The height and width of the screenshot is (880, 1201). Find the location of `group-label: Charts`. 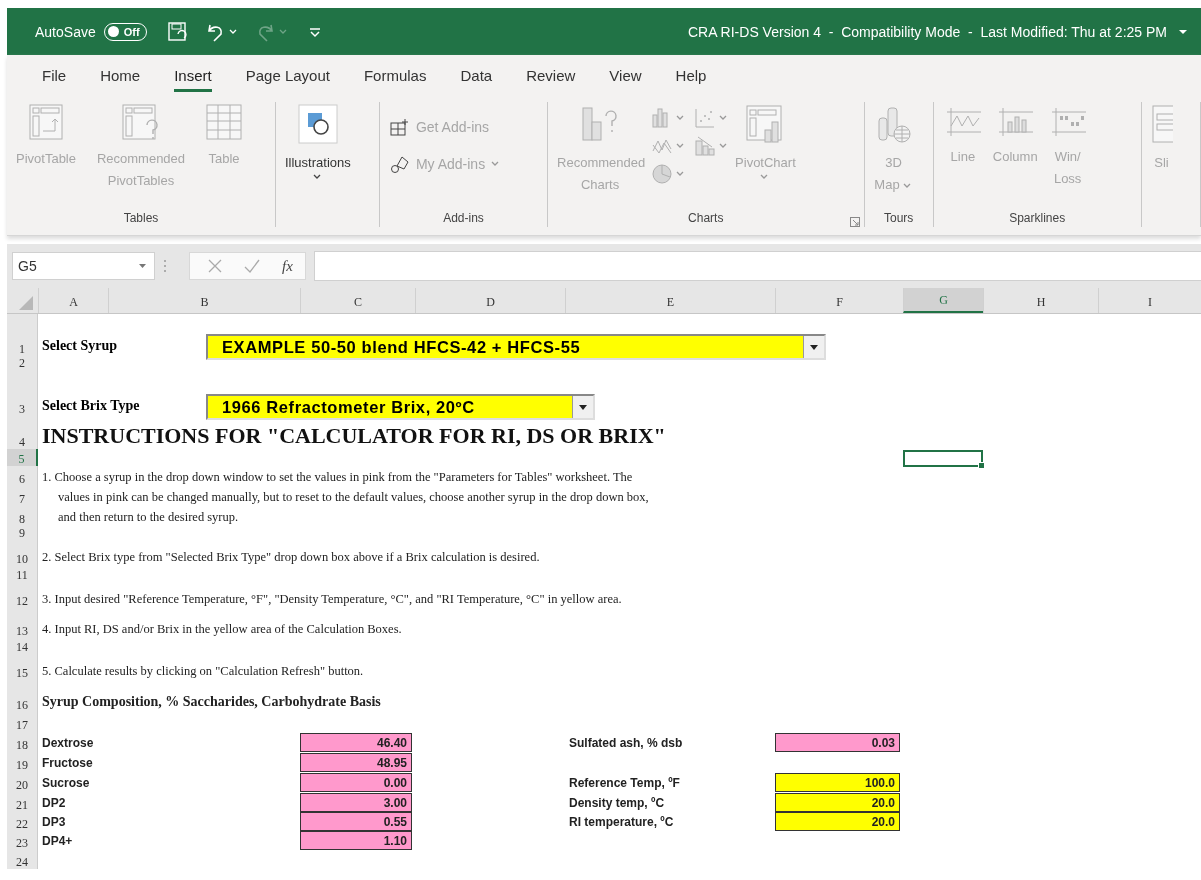

group-label: Charts is located at coordinates (706, 219).